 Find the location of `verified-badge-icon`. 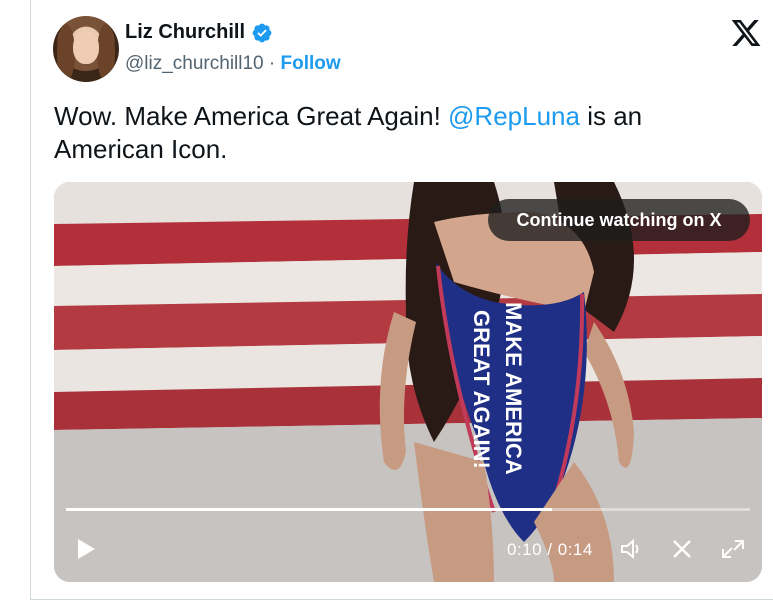

verified-badge-icon is located at coordinates (262, 32).